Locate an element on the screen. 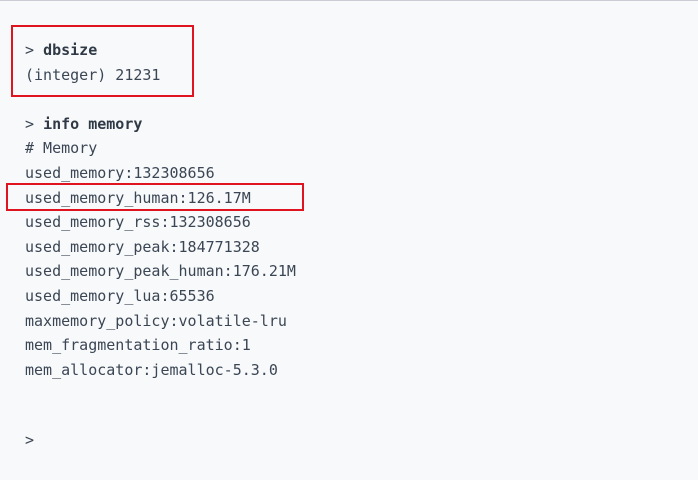 This screenshot has width=698, height=480. memory-line-mem-fragmentation-ratio: mem_fragmentation_ratio:1 is located at coordinates (138, 345).